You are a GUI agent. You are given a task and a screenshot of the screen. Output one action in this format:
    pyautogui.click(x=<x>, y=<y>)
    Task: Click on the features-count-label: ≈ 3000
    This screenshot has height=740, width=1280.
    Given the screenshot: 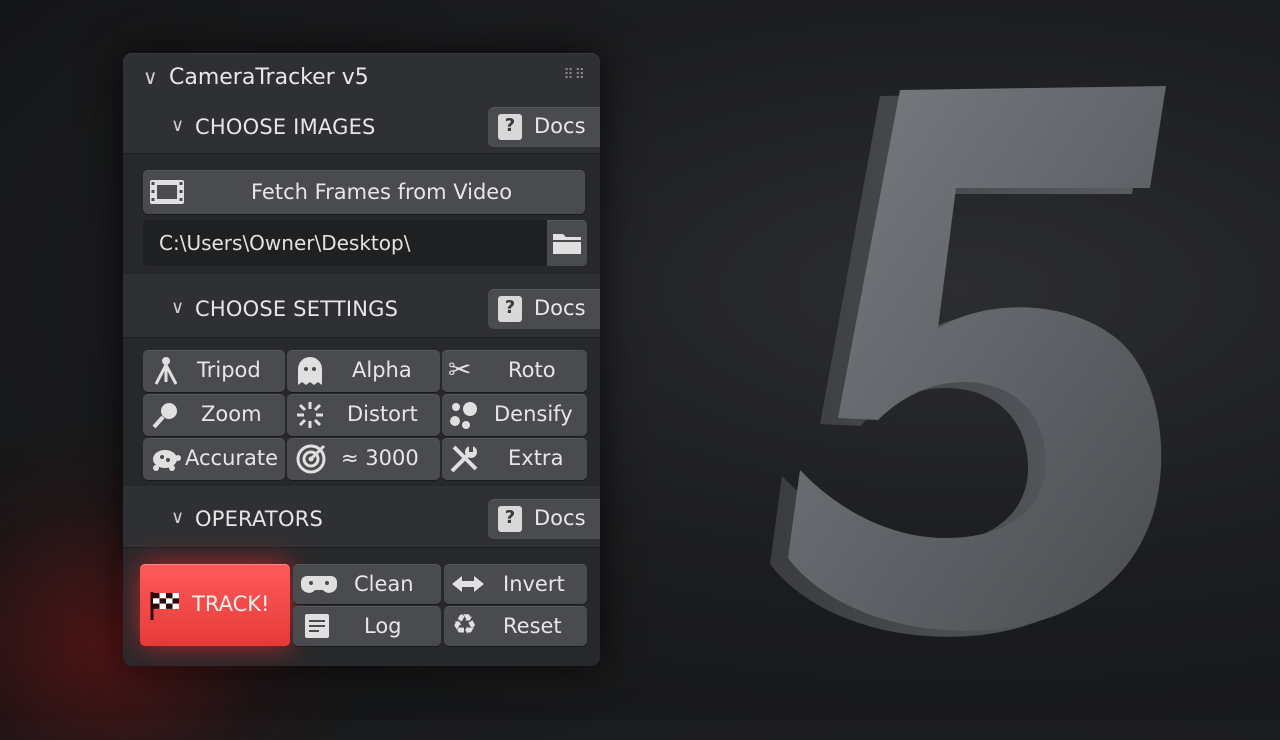 What is the action you would take?
    pyautogui.click(x=380, y=458)
    